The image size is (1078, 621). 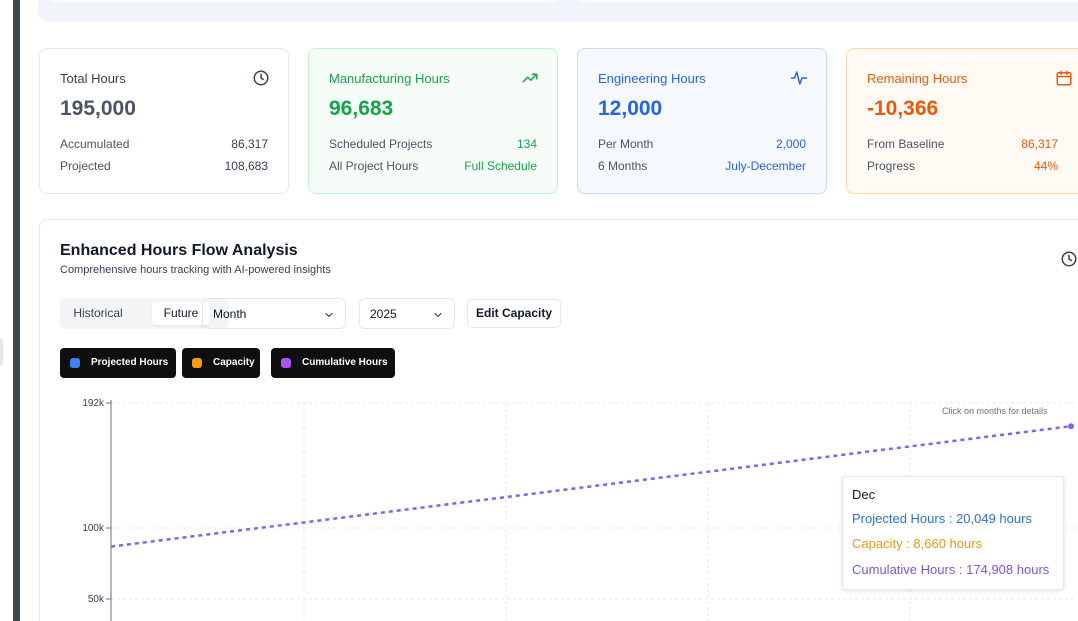 What do you see at coordinates (93, 528) in the screenshot?
I see `y-tick-label: 100k` at bounding box center [93, 528].